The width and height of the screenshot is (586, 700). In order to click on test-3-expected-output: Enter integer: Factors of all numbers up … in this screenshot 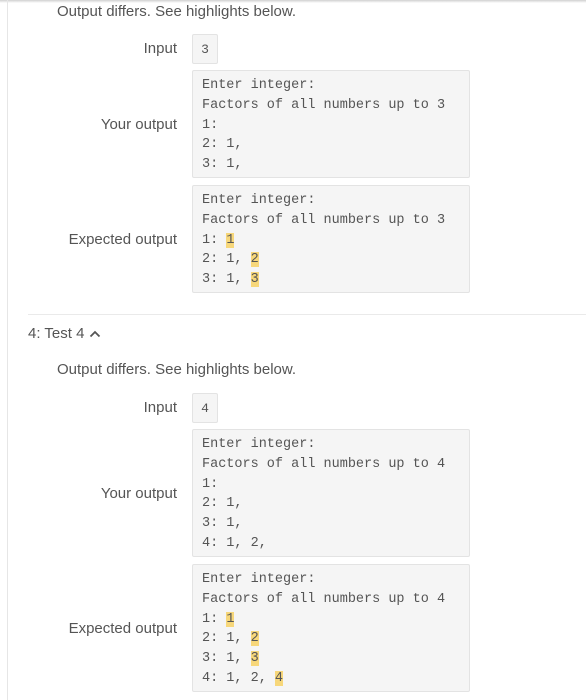, I will do `click(331, 239)`.